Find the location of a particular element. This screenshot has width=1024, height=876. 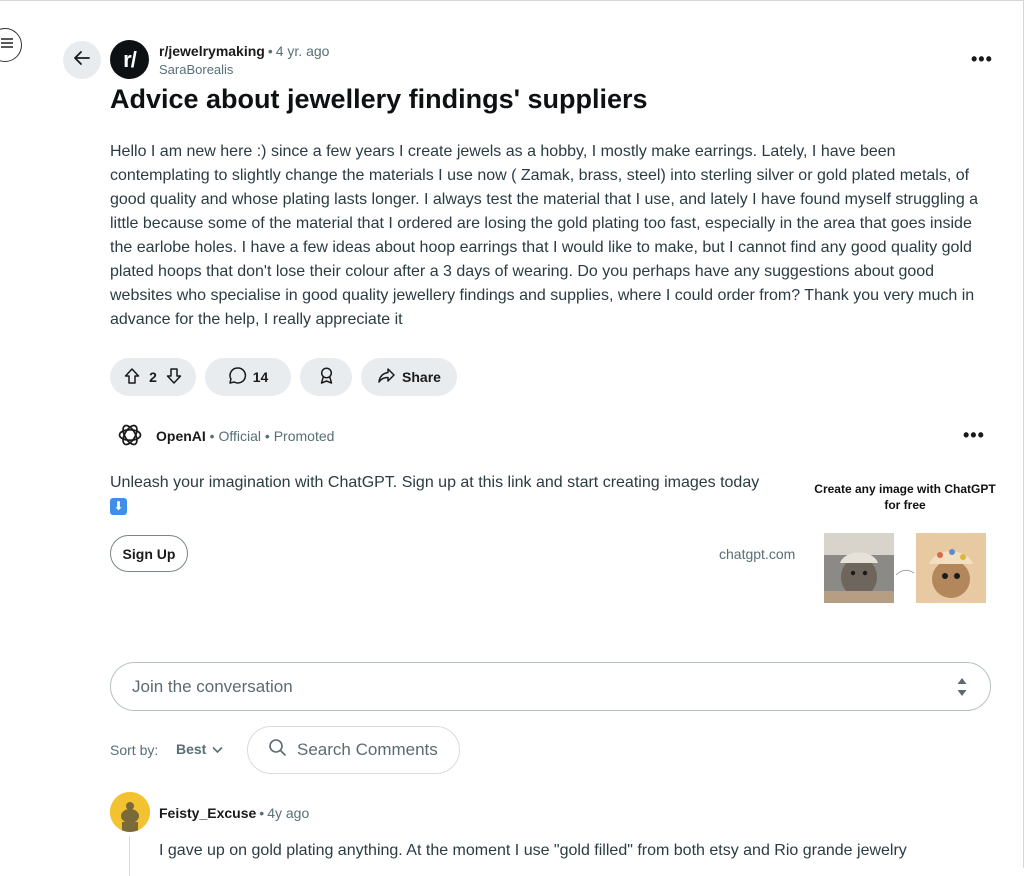

back-button is located at coordinates (82, 60).